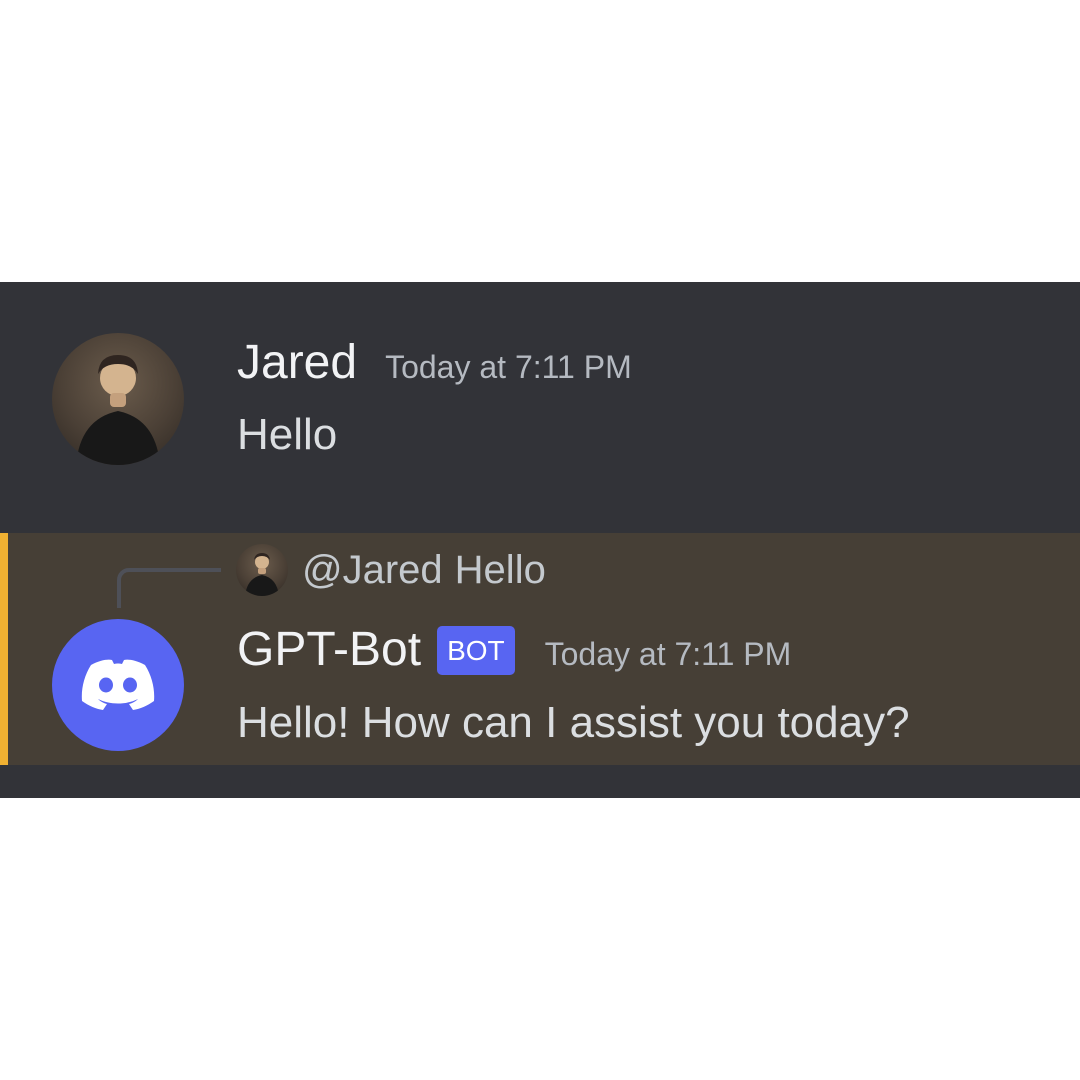 Image resolution: width=1080 pixels, height=1080 pixels. I want to click on message-header: Jared Today at 7:11 PM, so click(434, 365).